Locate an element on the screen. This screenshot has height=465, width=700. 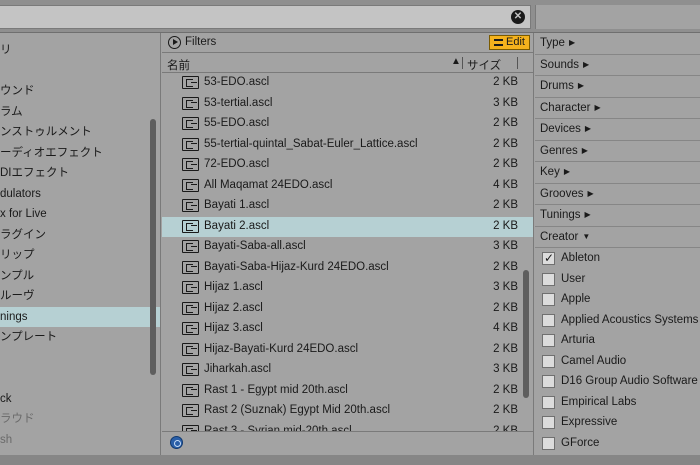
file-row: Bayati-Saba-all.ascl 3 KB is located at coordinates (347, 247).